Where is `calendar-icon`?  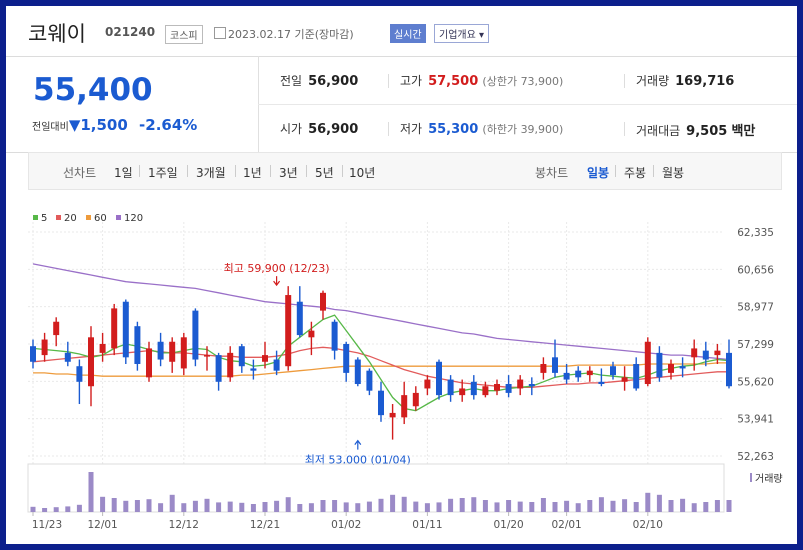 calendar-icon is located at coordinates (220, 33).